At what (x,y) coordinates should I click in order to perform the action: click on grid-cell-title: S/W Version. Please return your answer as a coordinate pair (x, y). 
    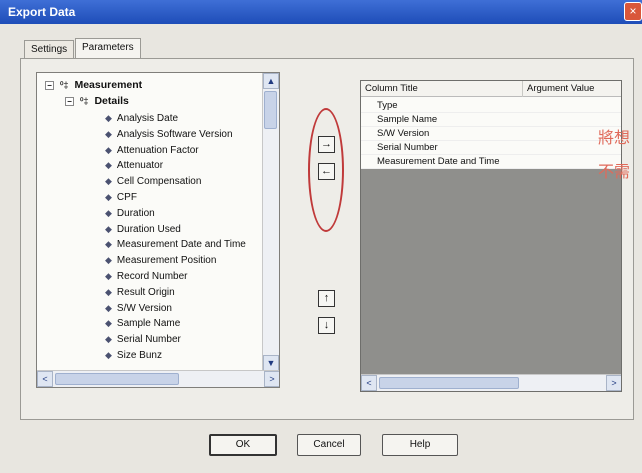
    Looking at the image, I should click on (403, 133).